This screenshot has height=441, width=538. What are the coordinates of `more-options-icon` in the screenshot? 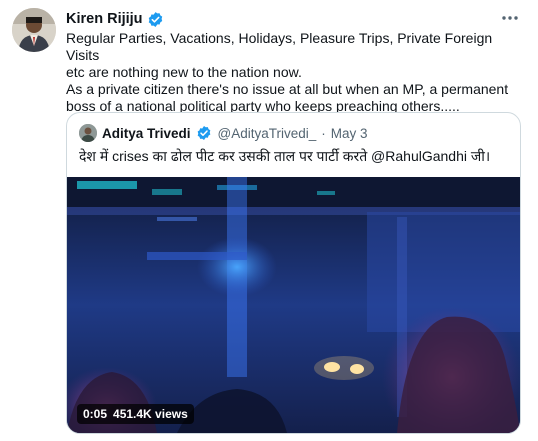 It's located at (510, 18).